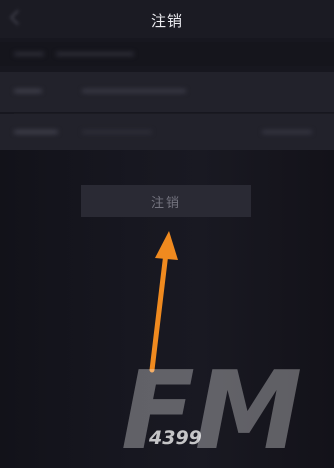  I want to click on fm-4399-watermark-logo: FM 4399, so click(211, 407).